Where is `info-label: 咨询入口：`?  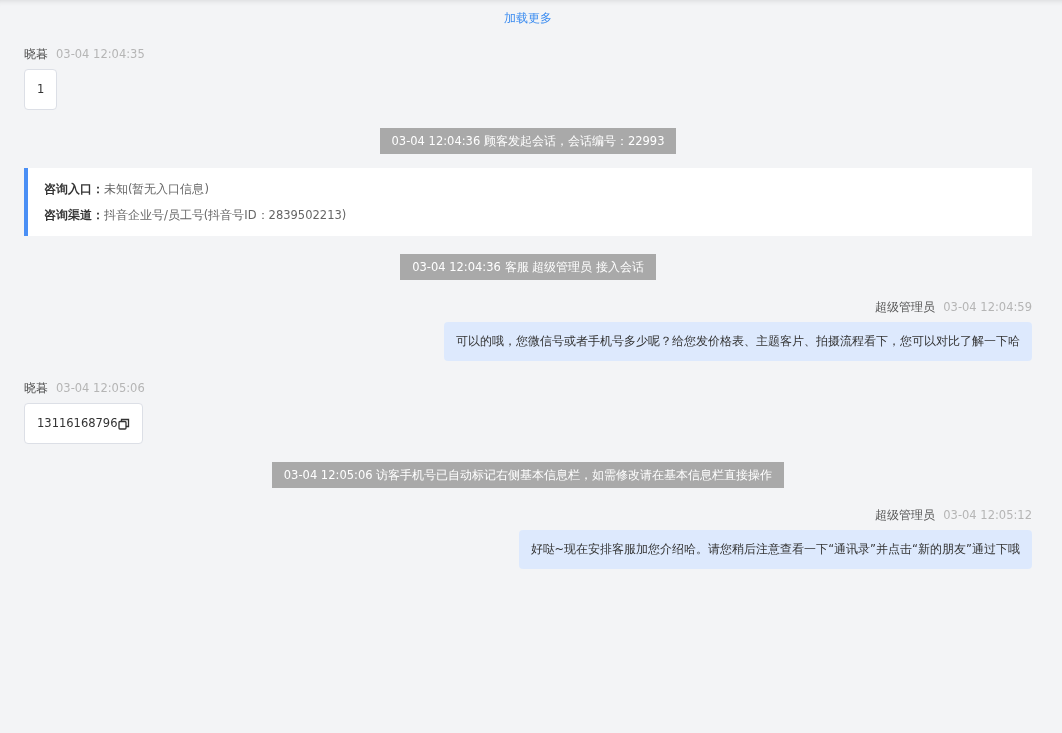 info-label: 咨询入口： is located at coordinates (74, 189).